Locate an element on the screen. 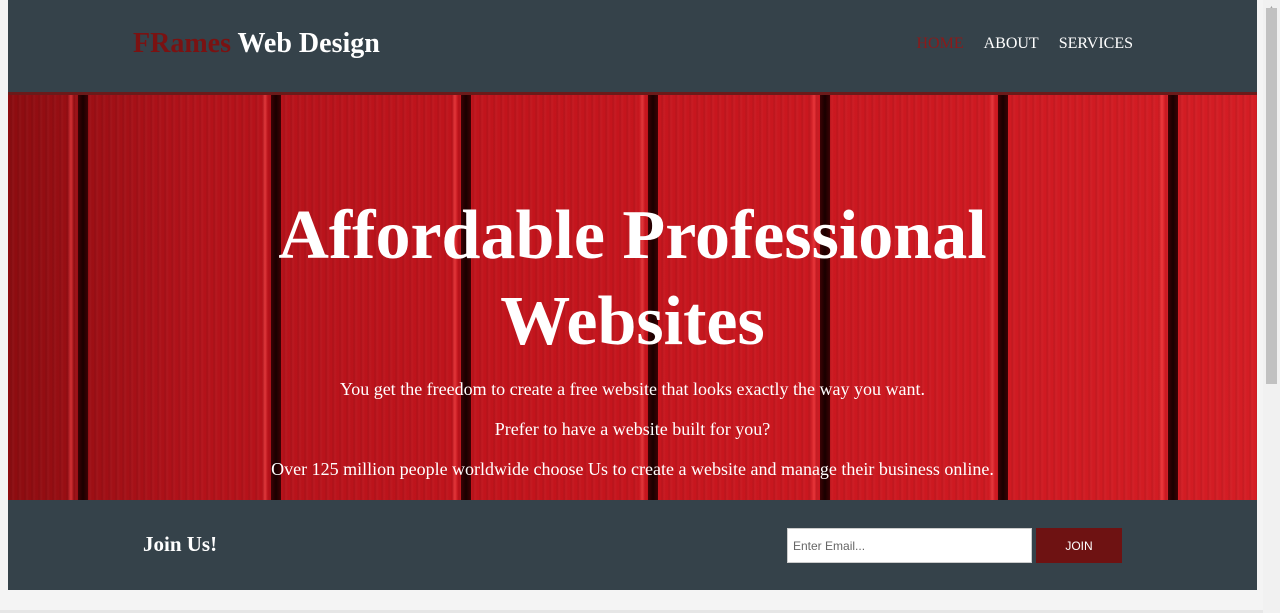  brand-text: Web Design is located at coordinates (305, 43).